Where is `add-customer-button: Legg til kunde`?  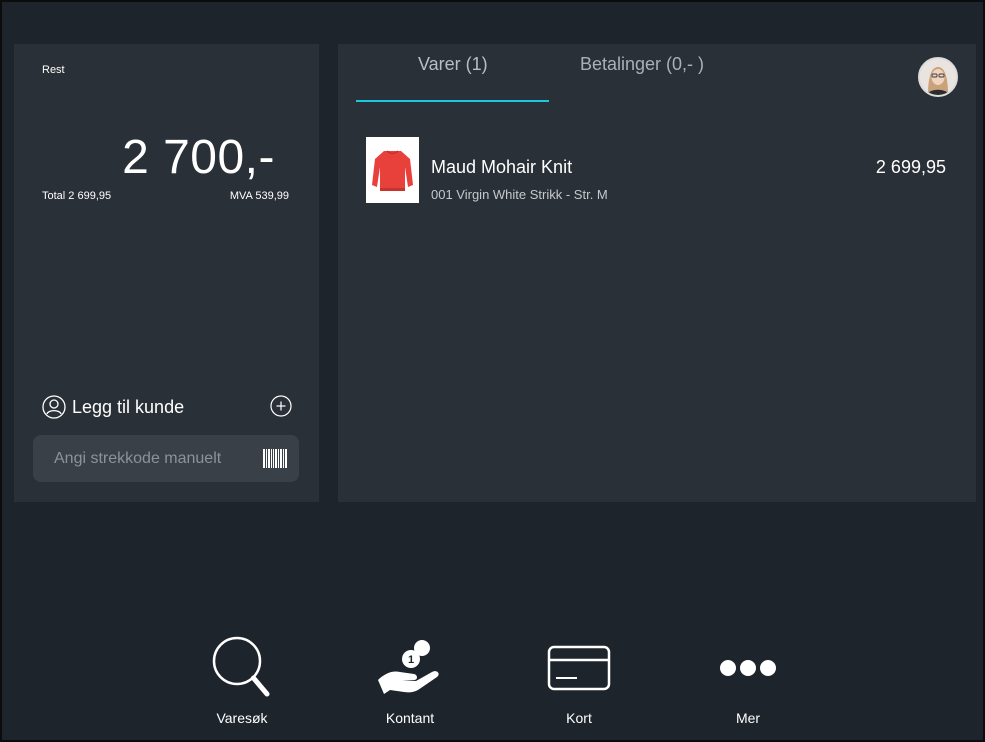 add-customer-button: Legg til kunde is located at coordinates (167, 407).